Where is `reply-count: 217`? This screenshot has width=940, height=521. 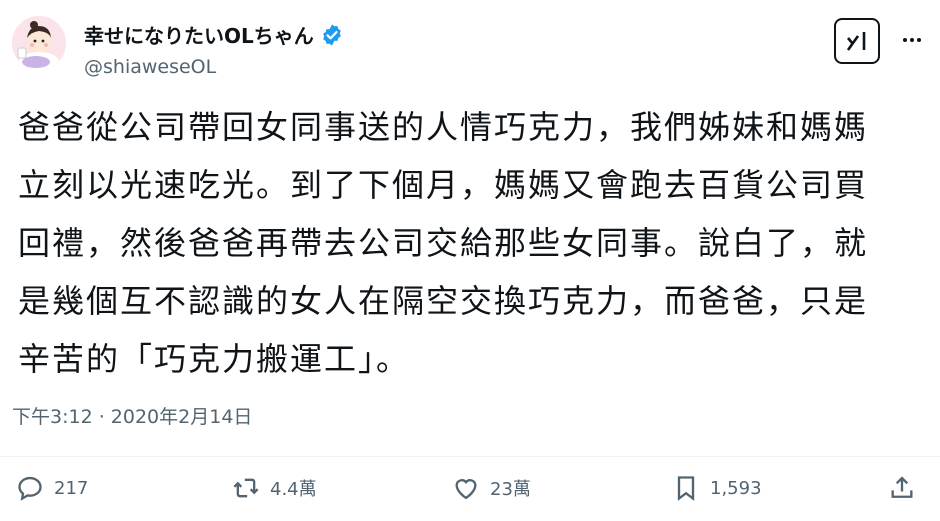 reply-count: 217 is located at coordinates (71, 488).